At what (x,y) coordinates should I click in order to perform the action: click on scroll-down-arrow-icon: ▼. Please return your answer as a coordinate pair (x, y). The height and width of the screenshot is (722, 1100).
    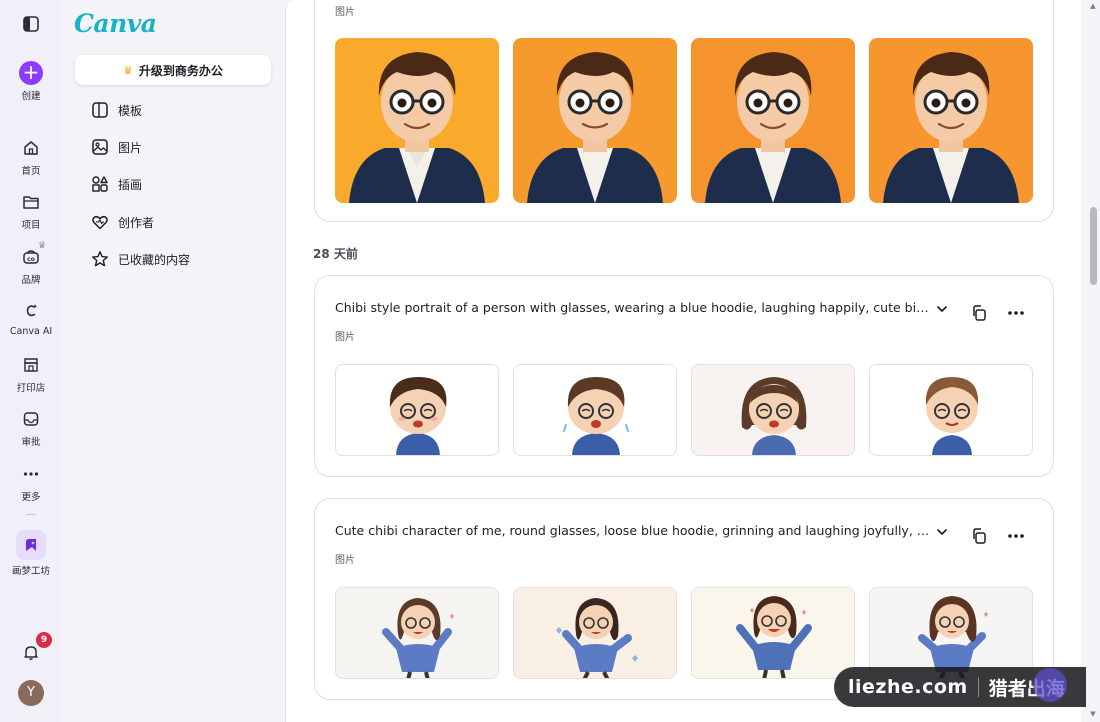
    Looking at the image, I should click on (1093, 715).